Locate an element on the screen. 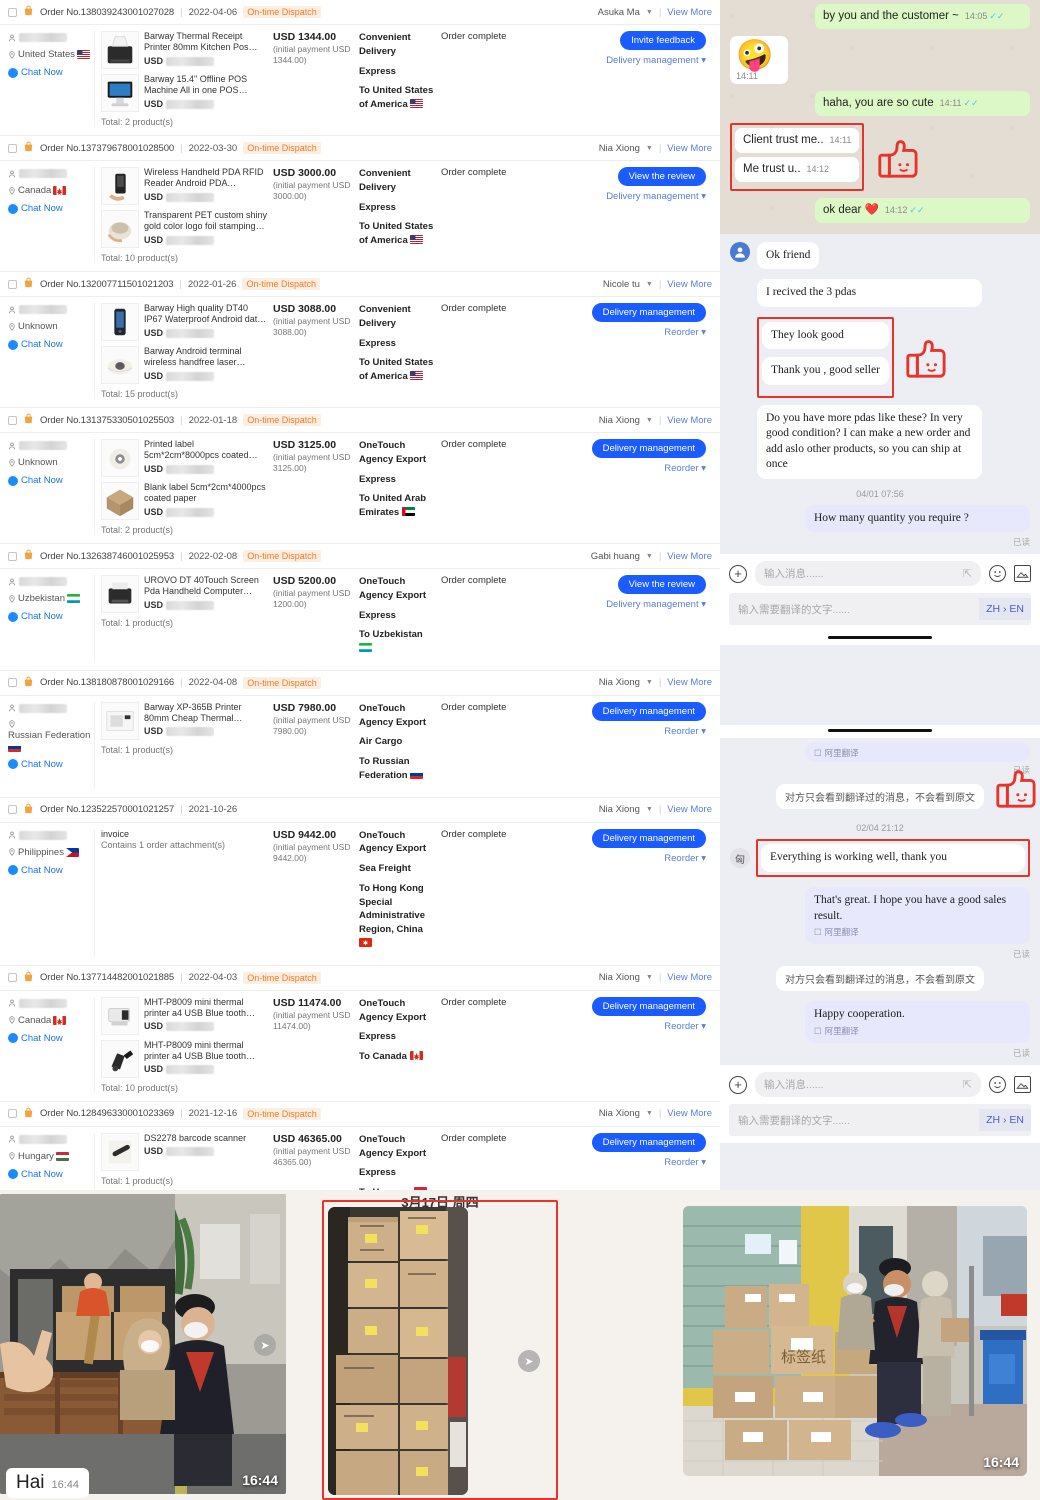 Image resolution: width=1040 pixels, height=1500 pixels. product-item: DS2278 barcode scanner USD is located at coordinates (185, 1151).